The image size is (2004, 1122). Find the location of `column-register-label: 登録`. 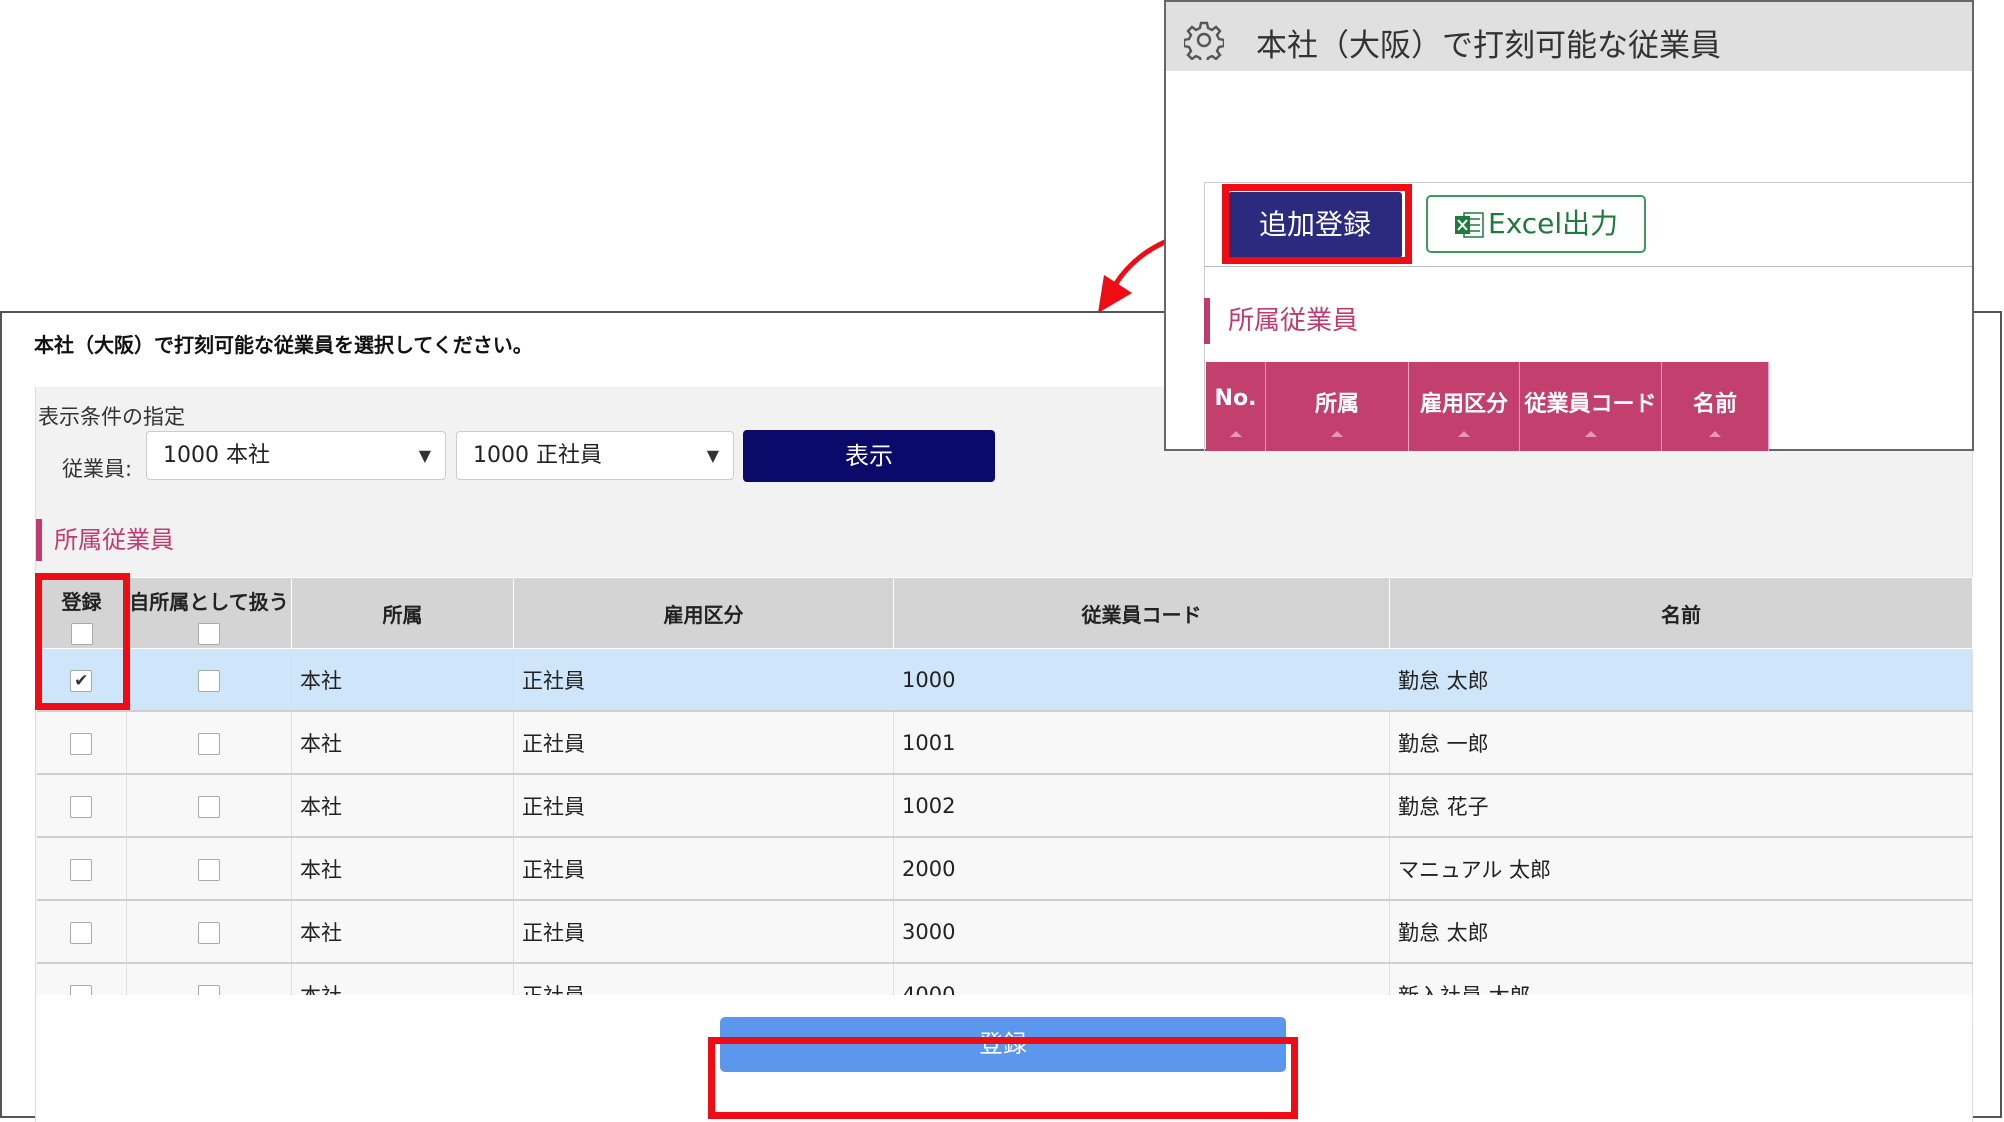

column-register-label: 登録 is located at coordinates (81, 602).